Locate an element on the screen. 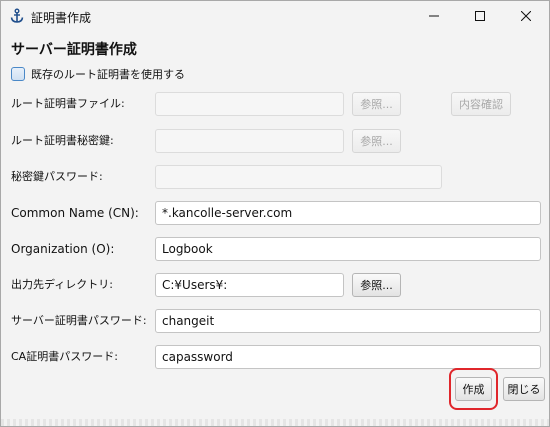  close-icon is located at coordinates (526, 16).